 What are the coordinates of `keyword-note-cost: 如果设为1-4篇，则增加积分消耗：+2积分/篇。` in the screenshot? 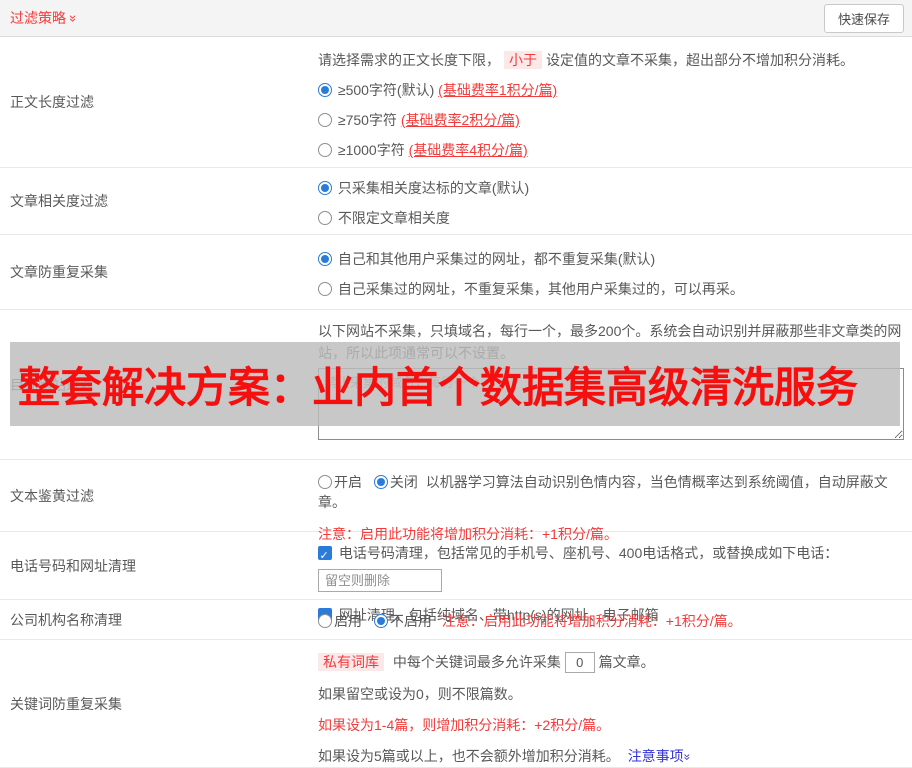 It's located at (464, 725).